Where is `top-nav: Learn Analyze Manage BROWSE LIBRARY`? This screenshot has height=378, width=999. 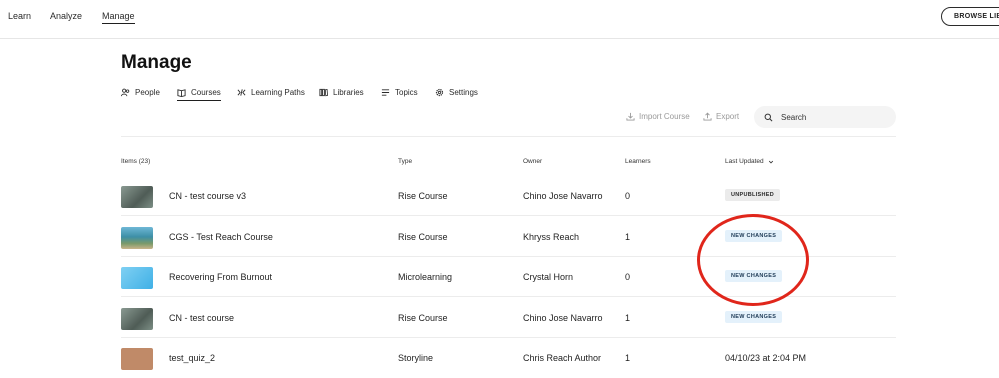 top-nav: Learn Analyze Manage BROWSE LIBRARY is located at coordinates (499, 19).